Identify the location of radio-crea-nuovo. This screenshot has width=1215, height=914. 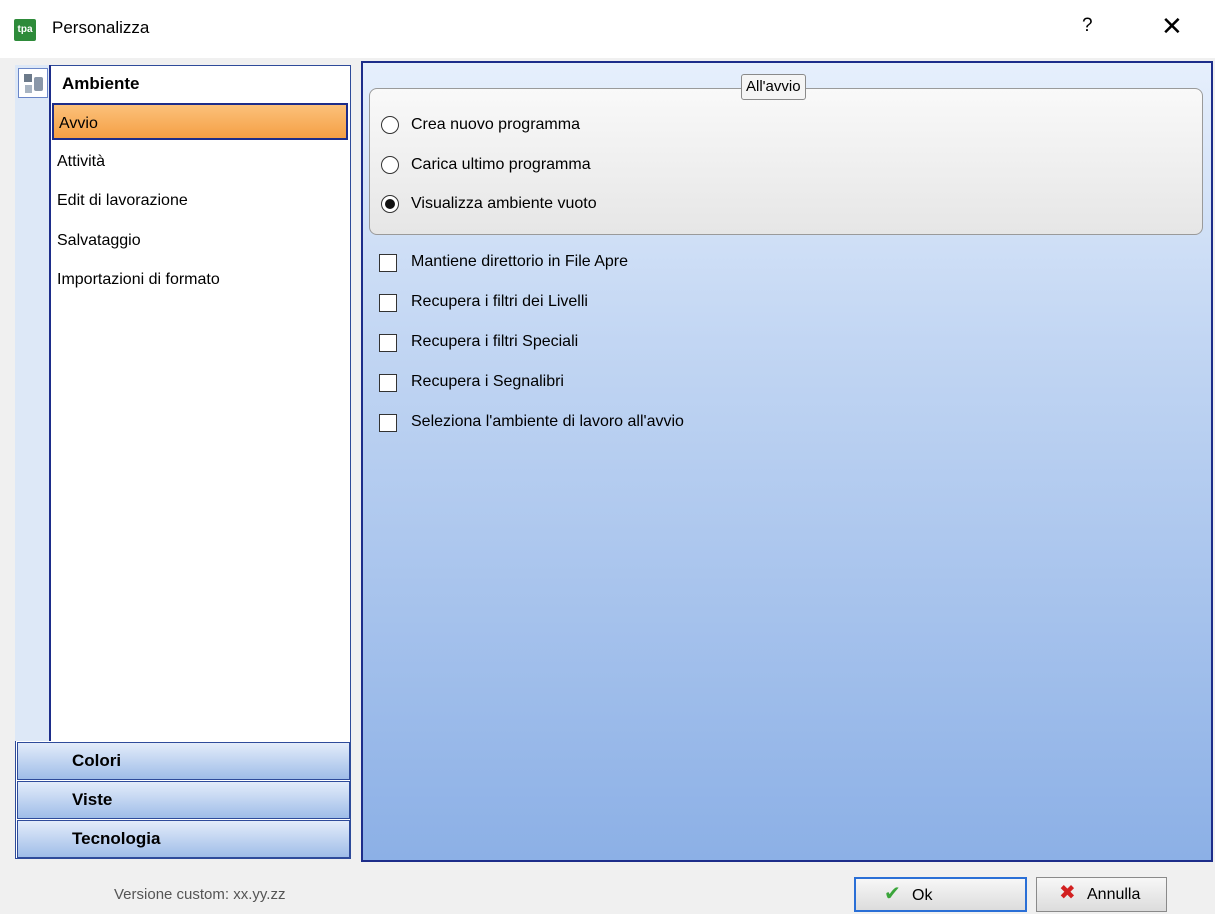
(390, 125).